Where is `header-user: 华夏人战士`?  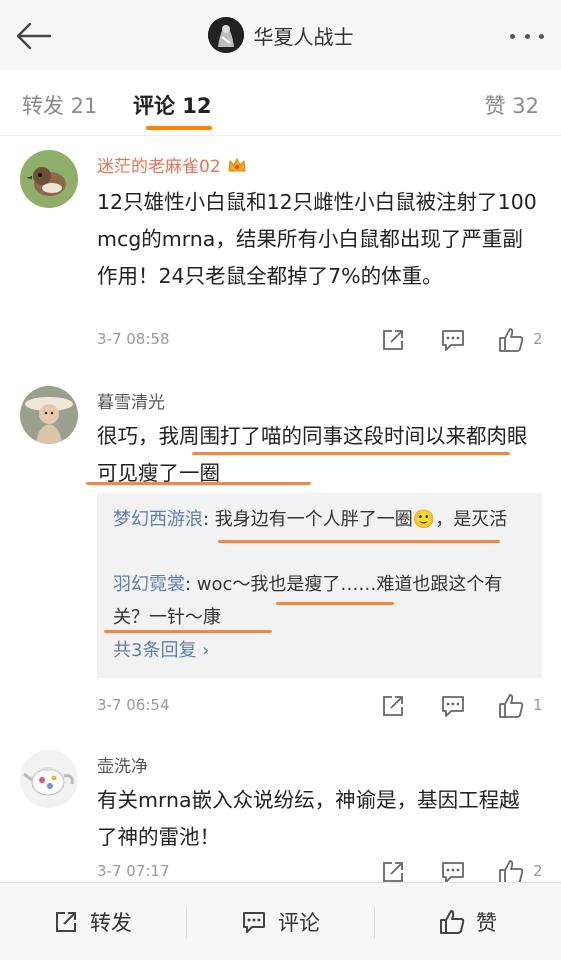 header-user: 华夏人战士 is located at coordinates (280, 35).